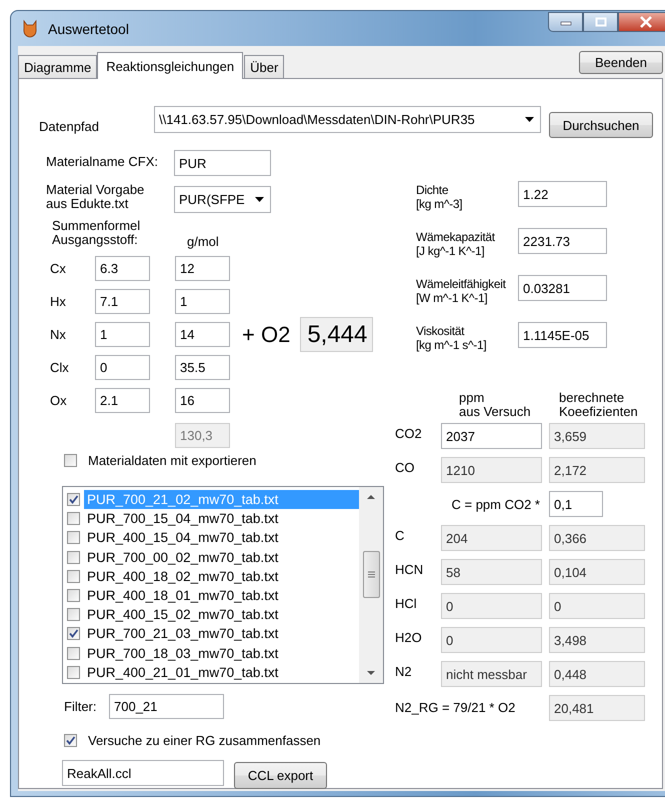  Describe the element at coordinates (409, 570) in the screenshot. I see `gas-label: HCN` at that location.